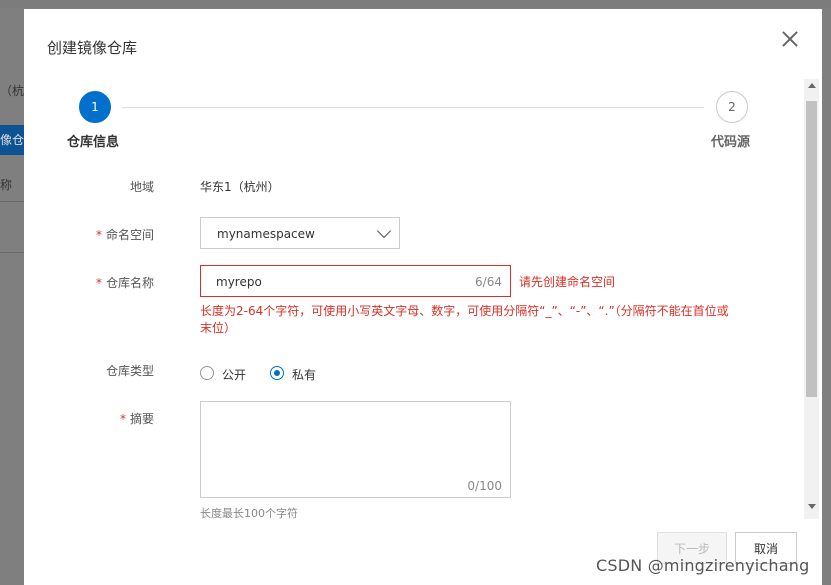 Image resolution: width=831 pixels, height=585 pixels. Describe the element at coordinates (304, 374) in the screenshot. I see `radio-private-label: 私有` at that location.